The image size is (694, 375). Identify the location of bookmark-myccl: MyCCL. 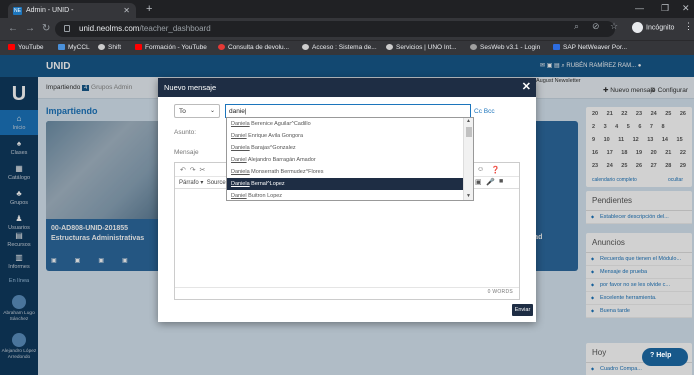
(74, 47).